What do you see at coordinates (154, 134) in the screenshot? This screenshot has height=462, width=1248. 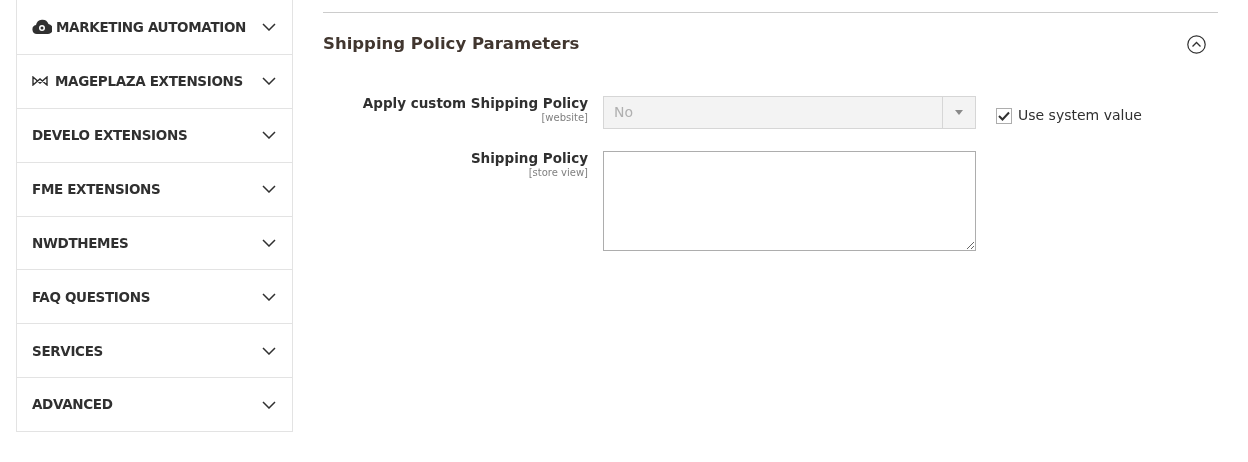 I see `sidebar-tab: DEVELO EXTENSIONS` at bounding box center [154, 134].